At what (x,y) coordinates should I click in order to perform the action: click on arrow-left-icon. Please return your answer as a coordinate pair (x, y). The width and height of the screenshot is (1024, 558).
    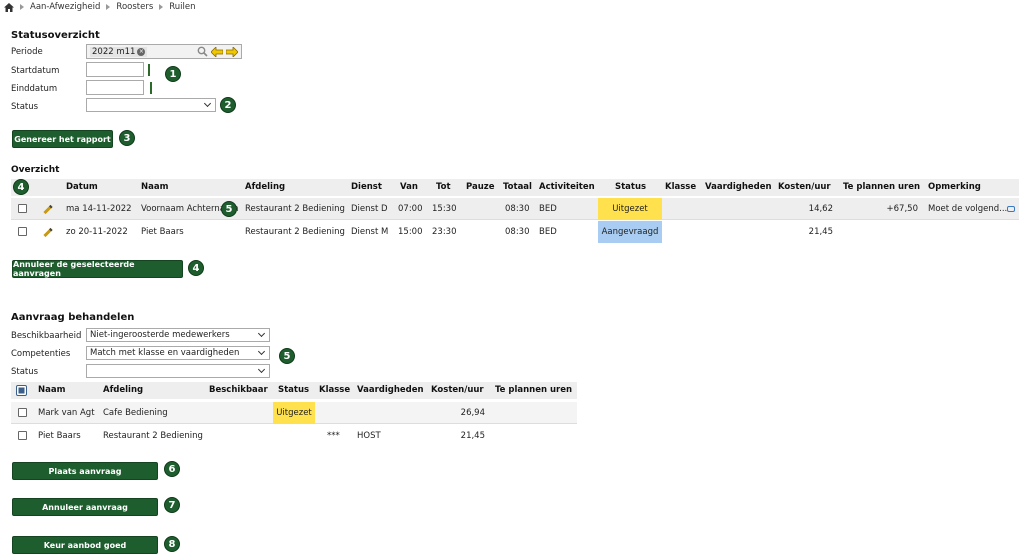
    Looking at the image, I should click on (217, 51).